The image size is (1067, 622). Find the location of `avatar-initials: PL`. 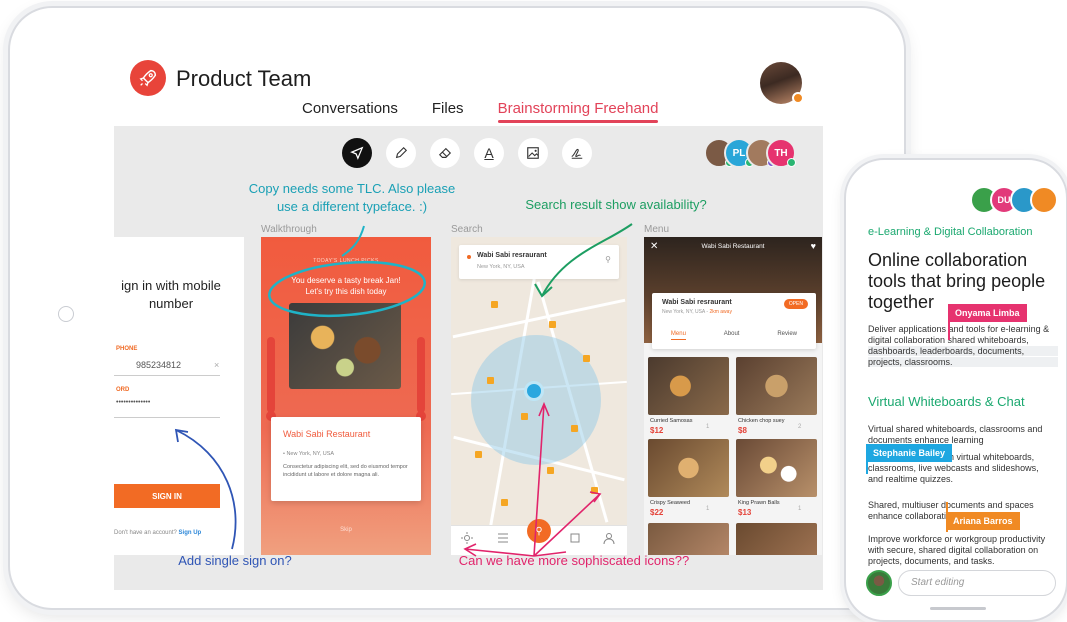

avatar-initials: PL is located at coordinates (739, 153).